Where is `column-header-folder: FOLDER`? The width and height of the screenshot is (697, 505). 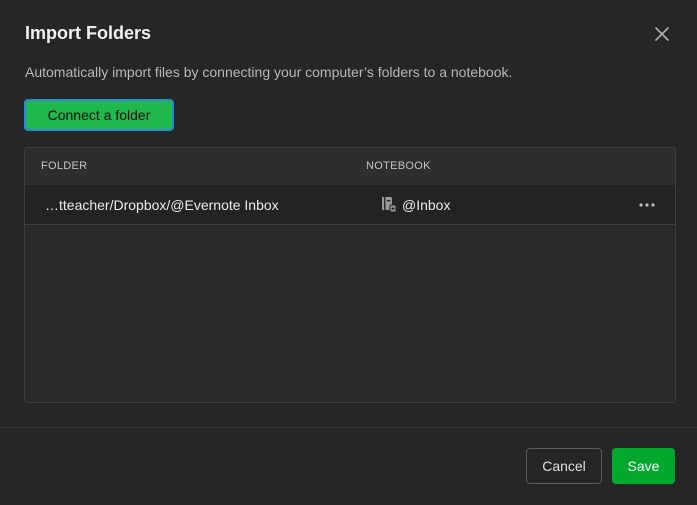
column-header-folder: FOLDER is located at coordinates (64, 166).